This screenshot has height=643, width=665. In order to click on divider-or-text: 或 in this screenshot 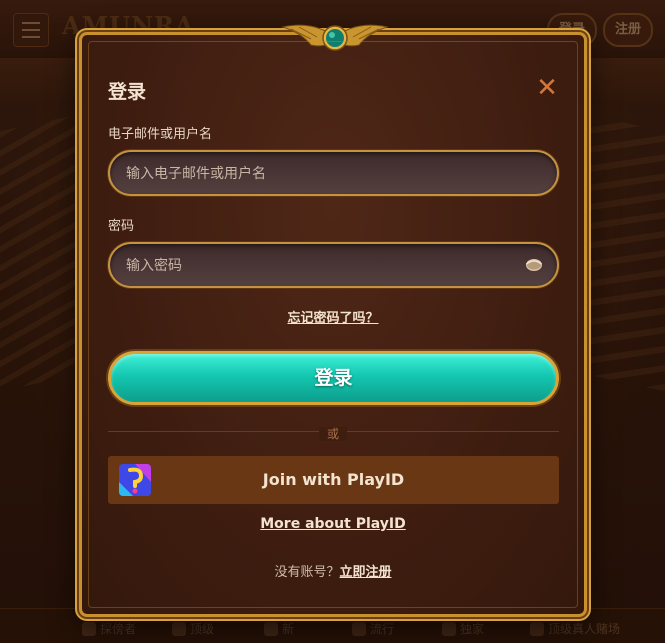, I will do `click(332, 434)`.